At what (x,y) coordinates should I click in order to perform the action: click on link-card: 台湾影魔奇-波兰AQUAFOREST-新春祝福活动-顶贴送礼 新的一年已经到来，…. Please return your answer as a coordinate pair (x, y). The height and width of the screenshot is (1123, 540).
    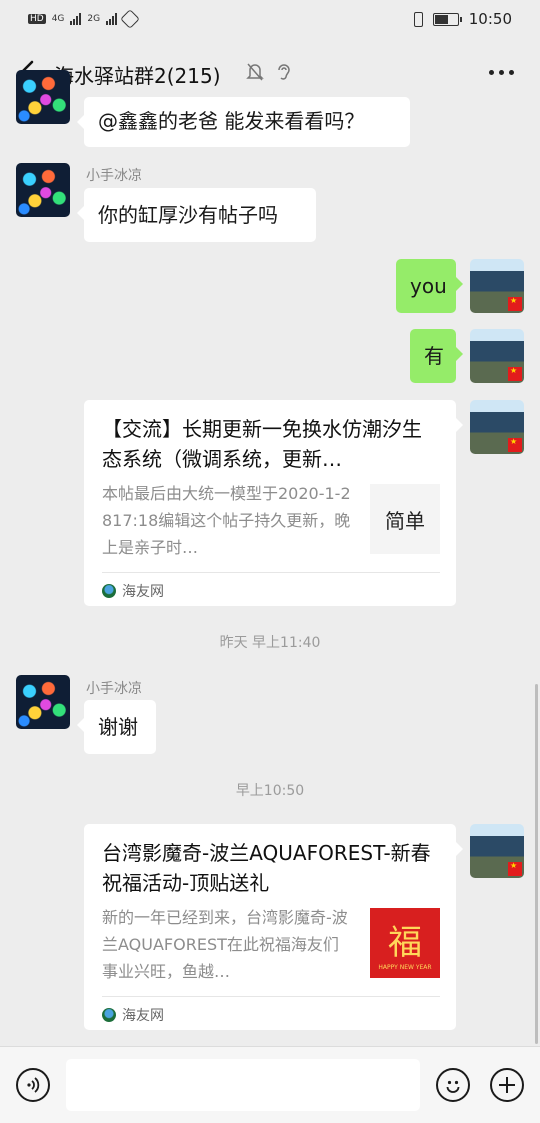
    Looking at the image, I should click on (273, 927).